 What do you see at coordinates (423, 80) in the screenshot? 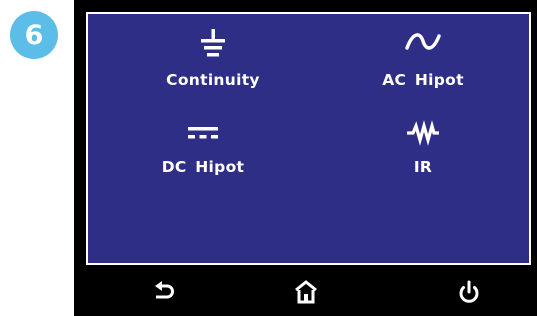
I see `ac-hipot-label: AC Hipot` at bounding box center [423, 80].